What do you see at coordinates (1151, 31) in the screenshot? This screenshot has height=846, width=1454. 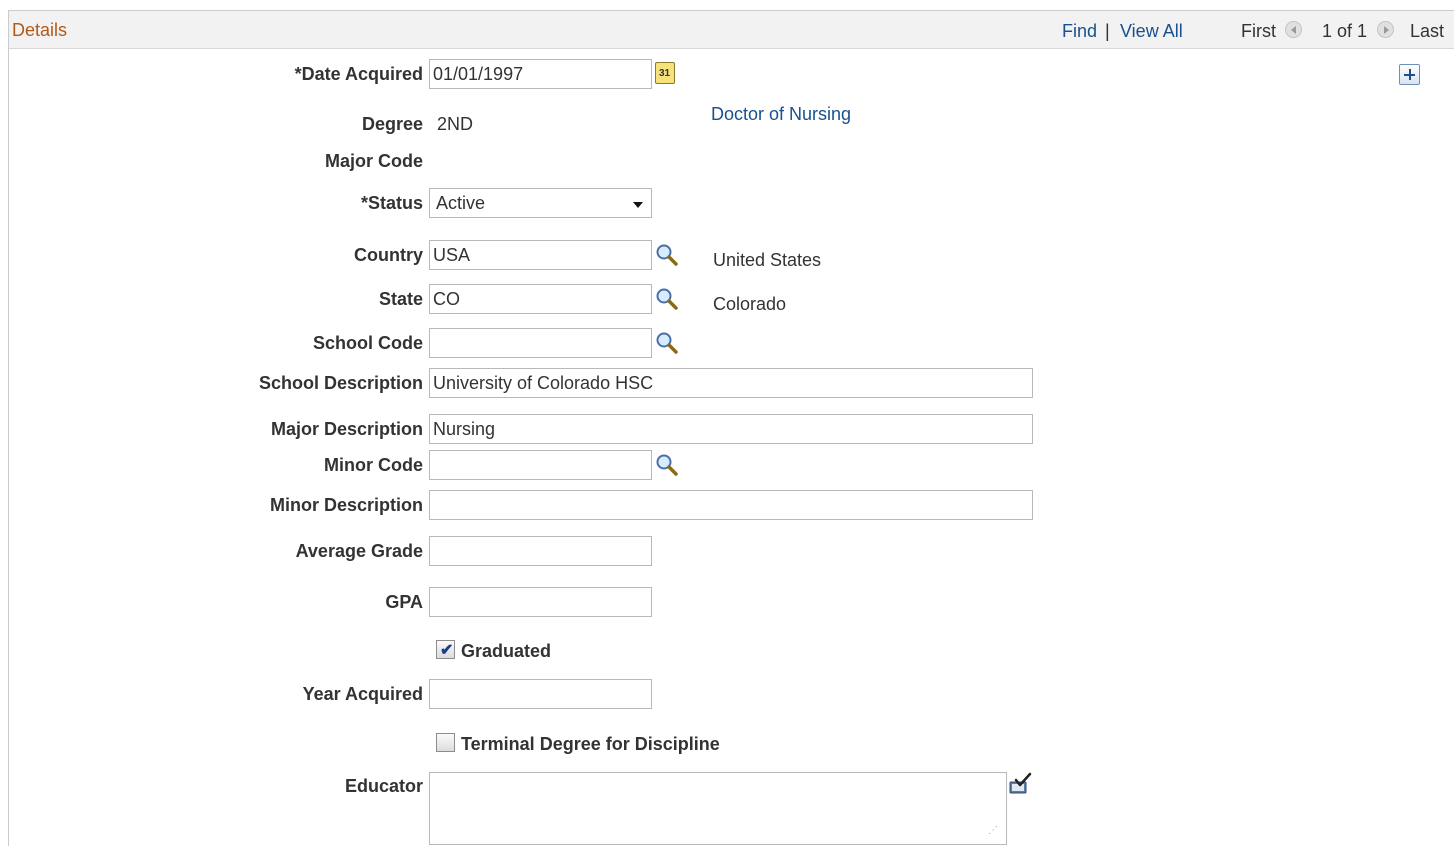 I see `view-all-link: View All` at bounding box center [1151, 31].